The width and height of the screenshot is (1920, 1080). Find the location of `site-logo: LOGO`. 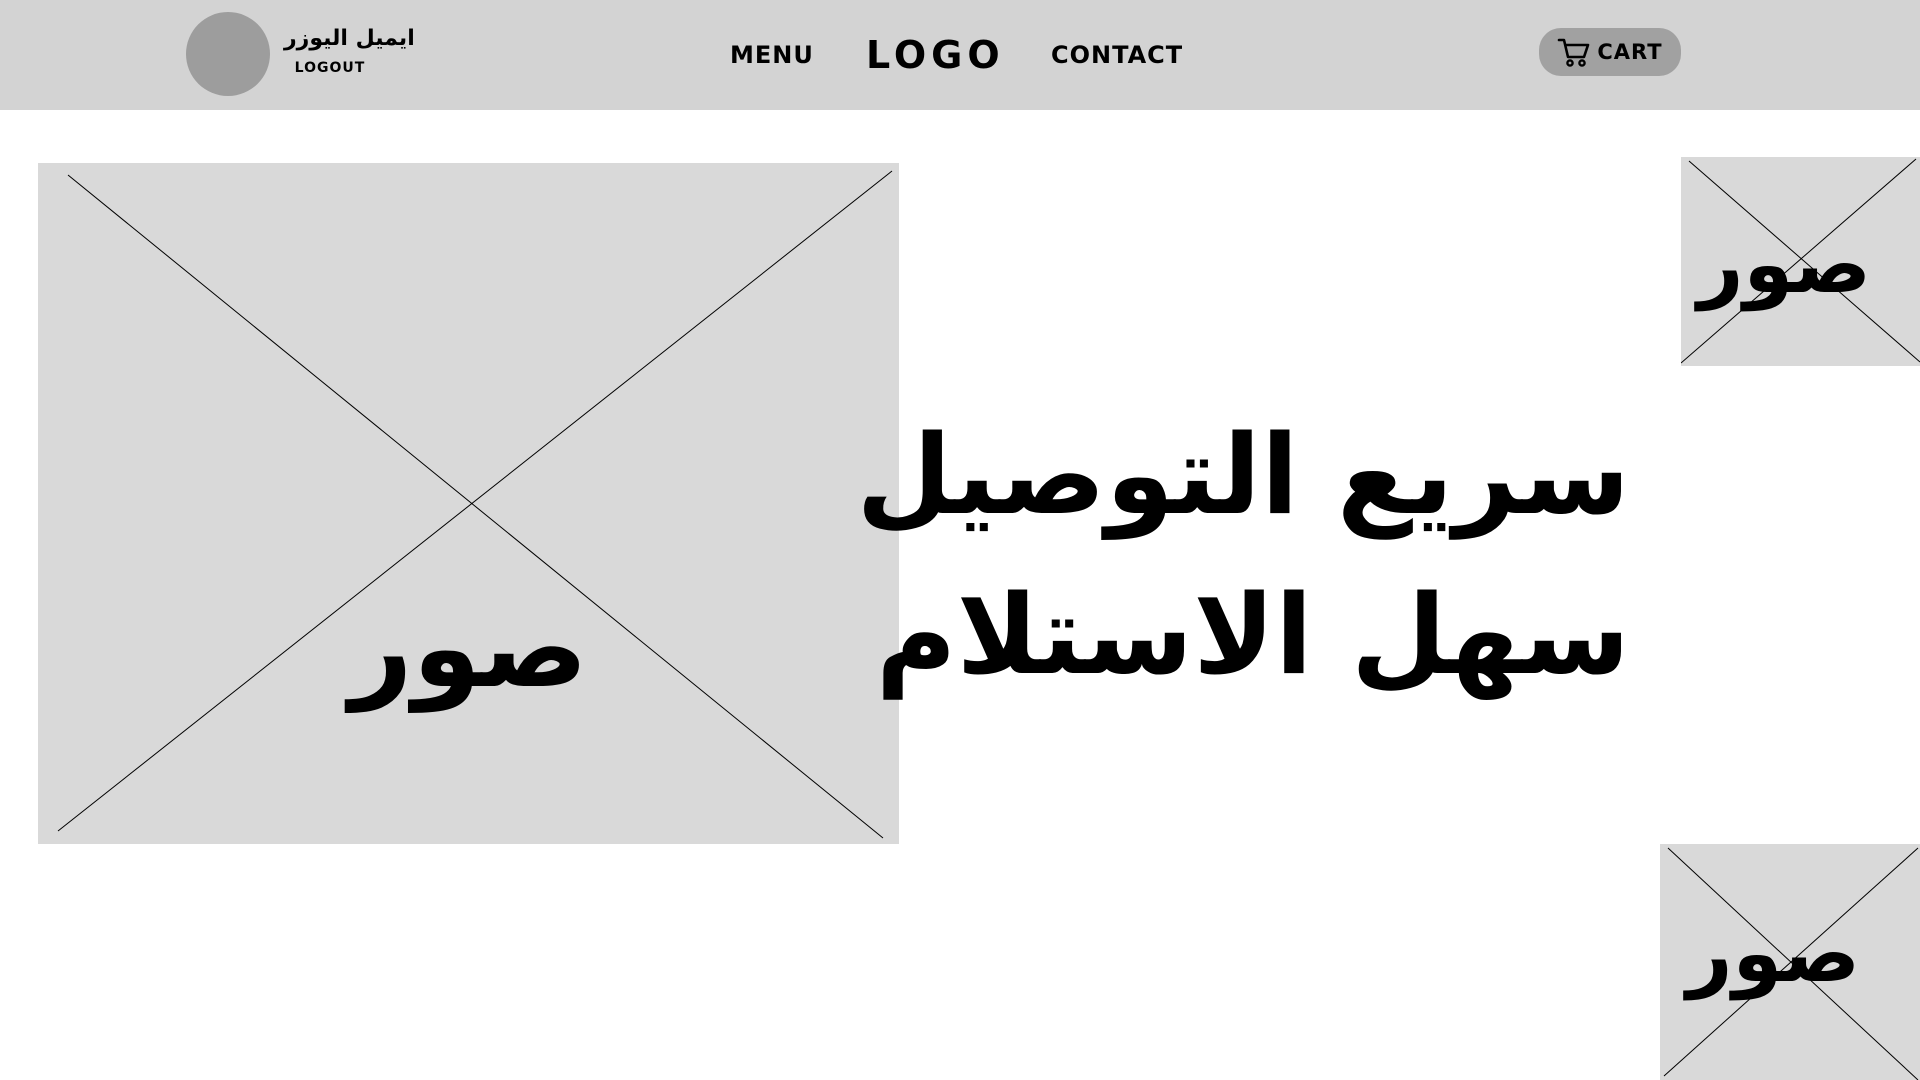

site-logo: LOGO is located at coordinates (935, 55).